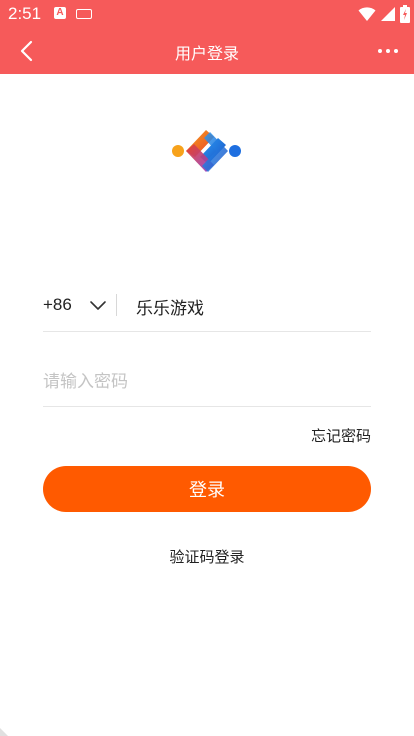  I want to click on divider, so click(116, 305).